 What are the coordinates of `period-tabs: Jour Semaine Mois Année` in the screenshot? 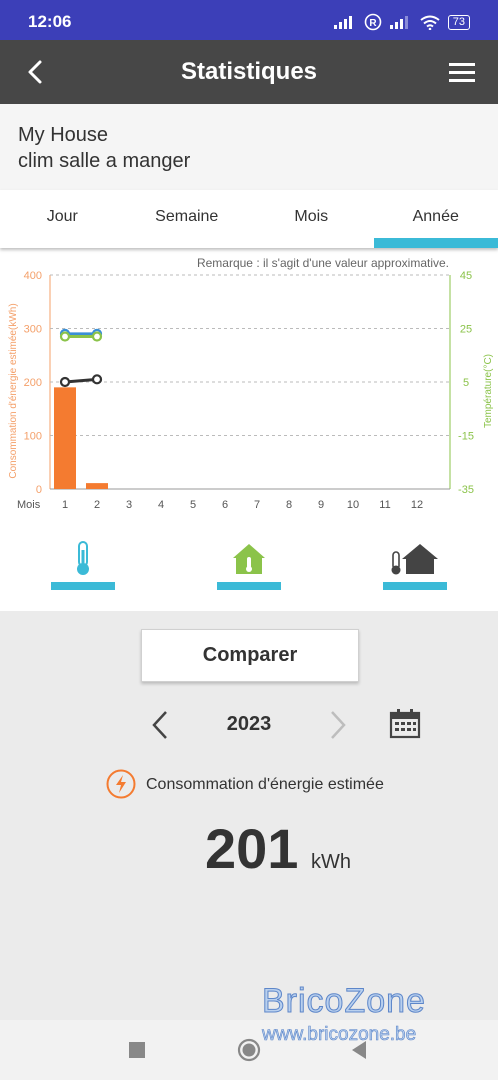 It's located at (249, 219).